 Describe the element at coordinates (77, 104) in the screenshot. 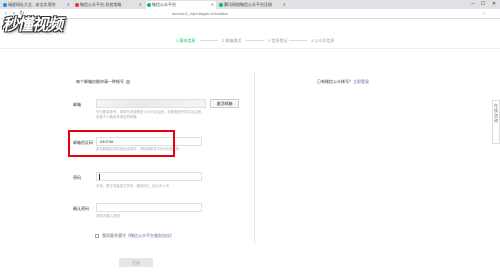

I see `email-label: 邮箱` at that location.